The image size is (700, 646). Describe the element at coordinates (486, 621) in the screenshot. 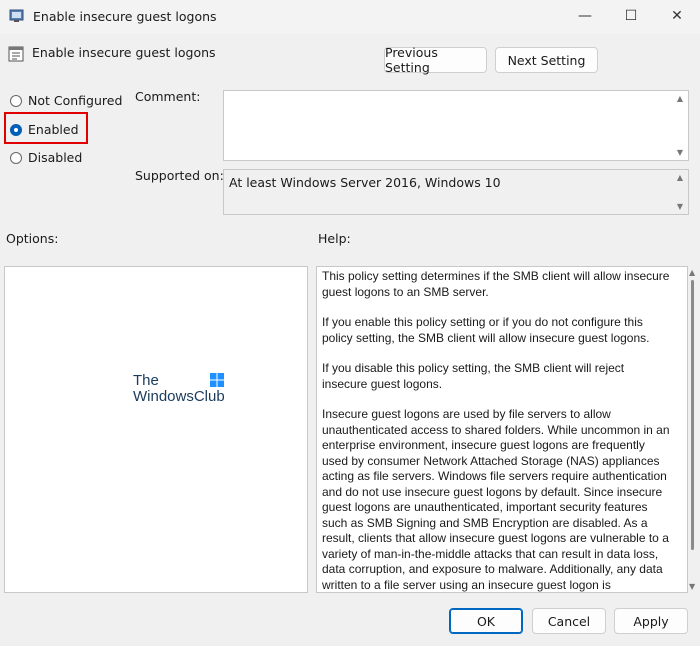

I see `ok-button: OK` at that location.